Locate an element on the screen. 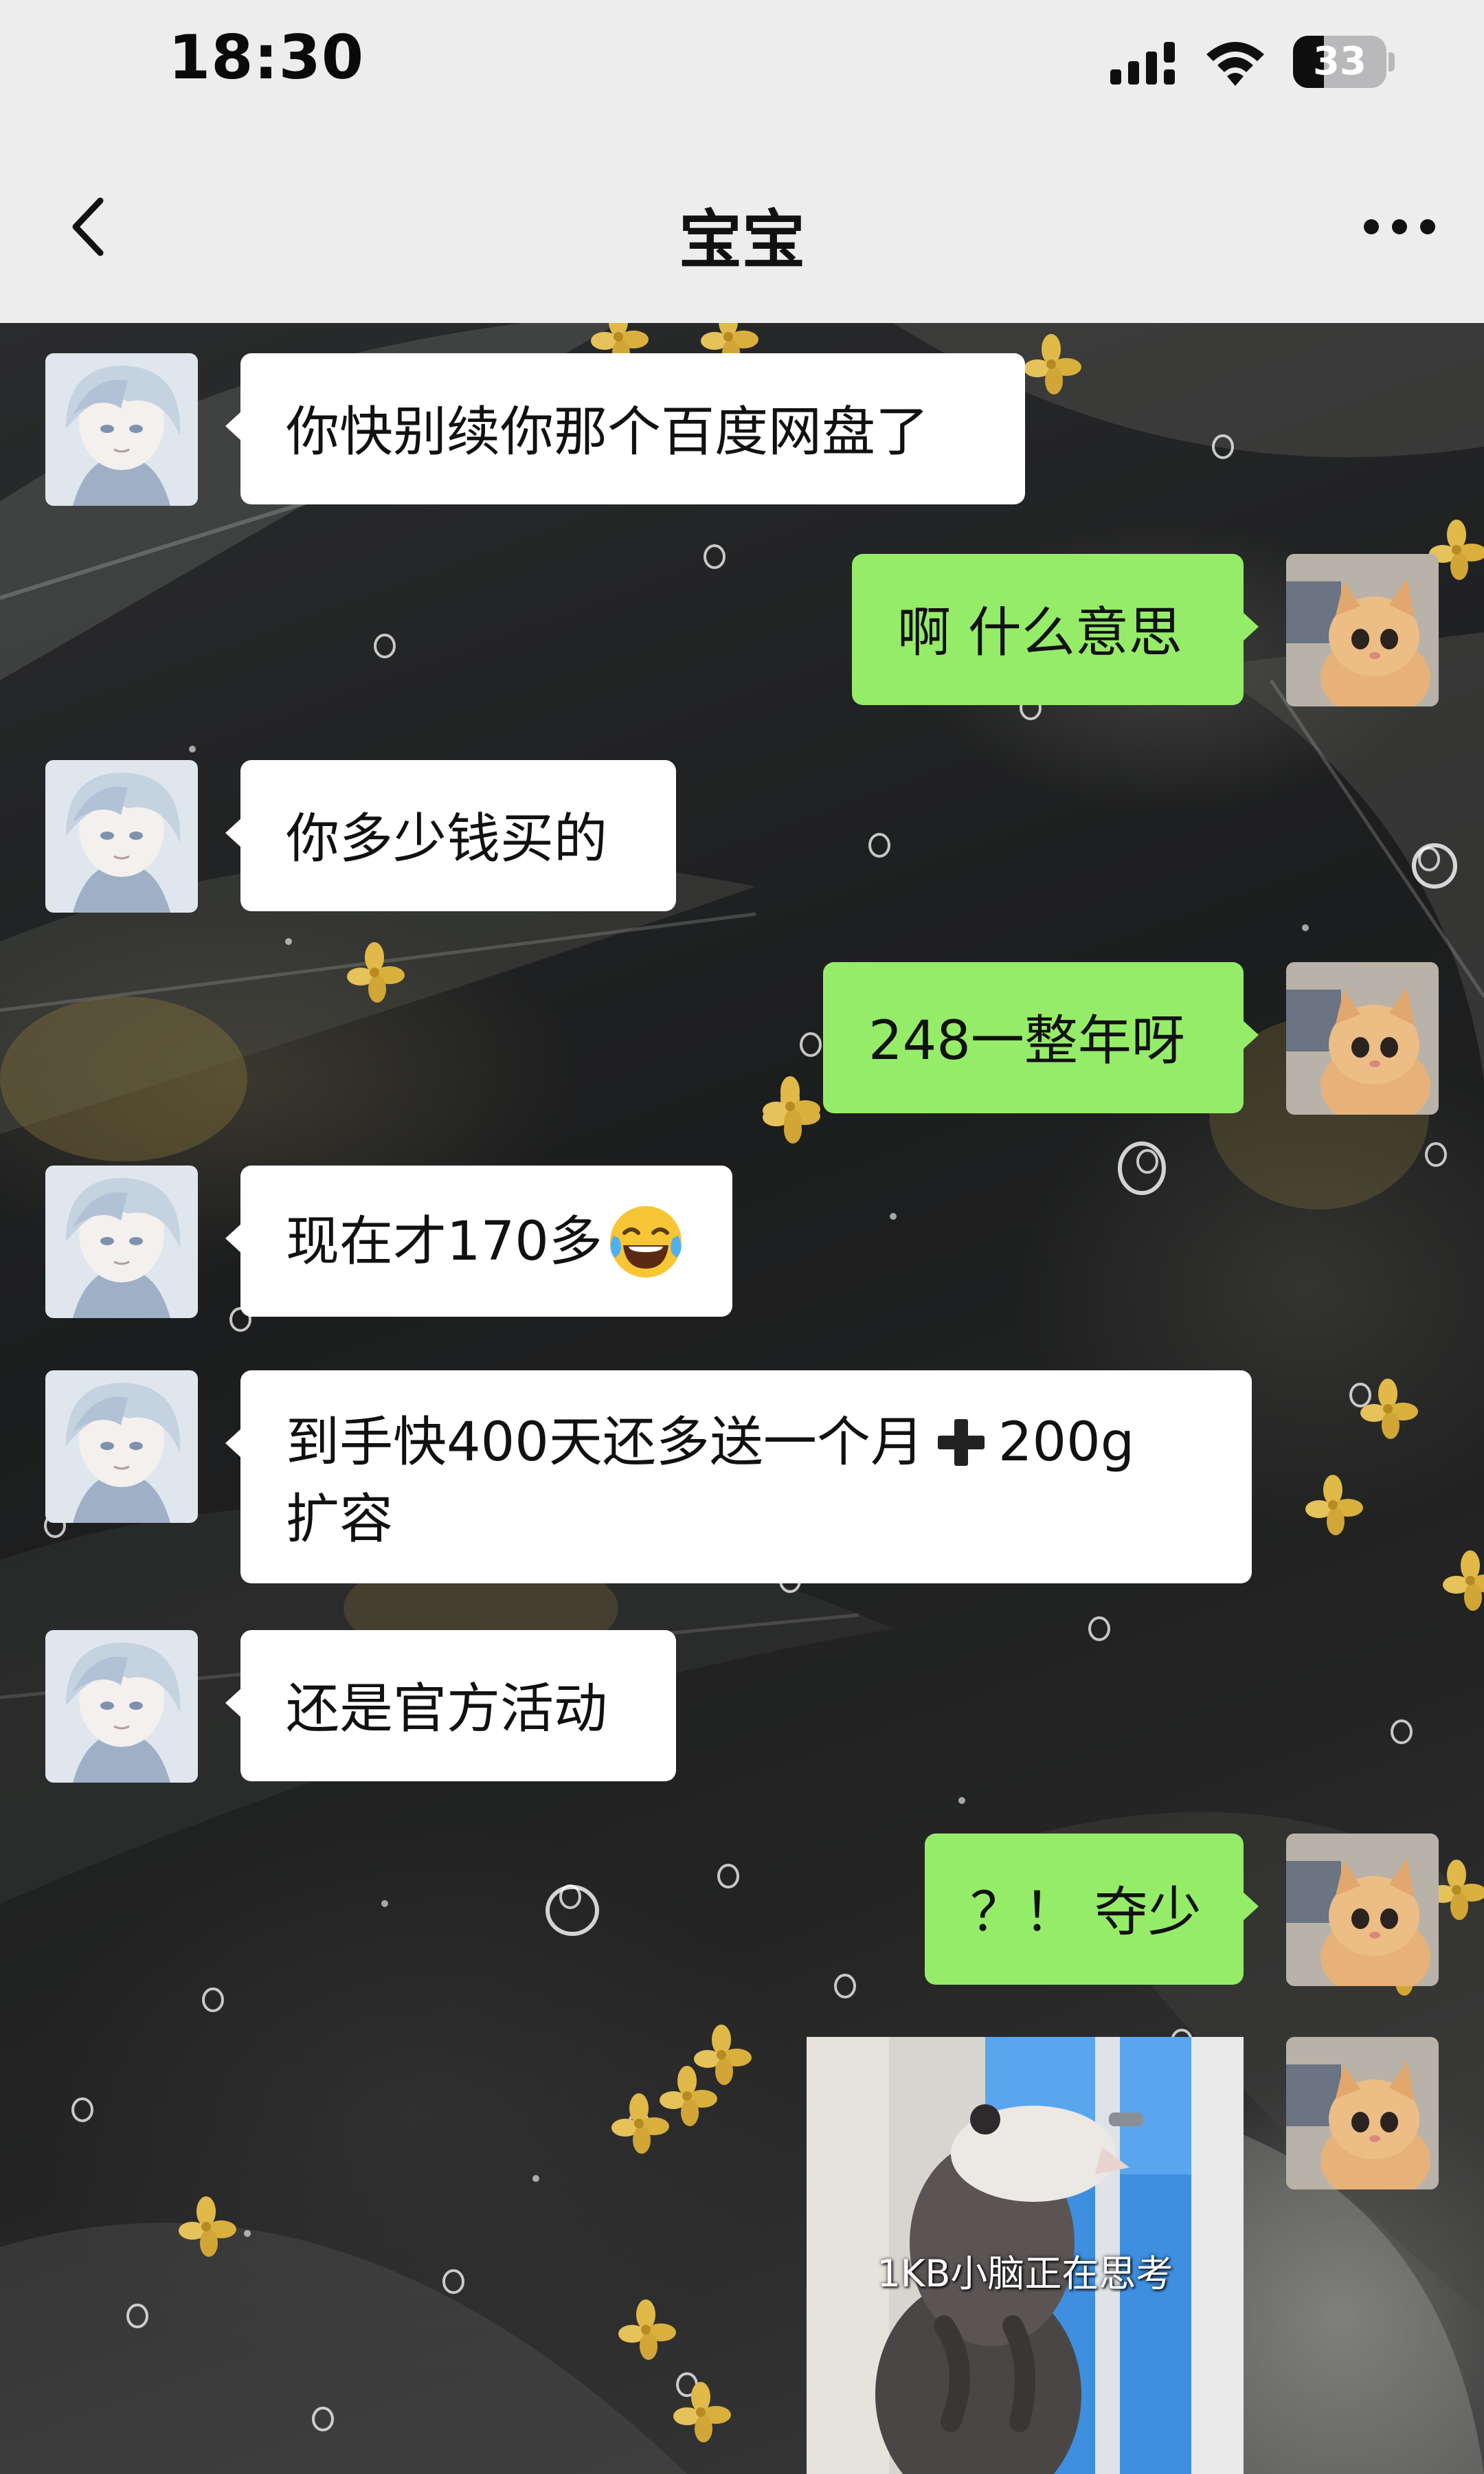 This screenshot has width=1484, height=2474. message-bubble-5: 现在才170多 is located at coordinates (478, 1241).